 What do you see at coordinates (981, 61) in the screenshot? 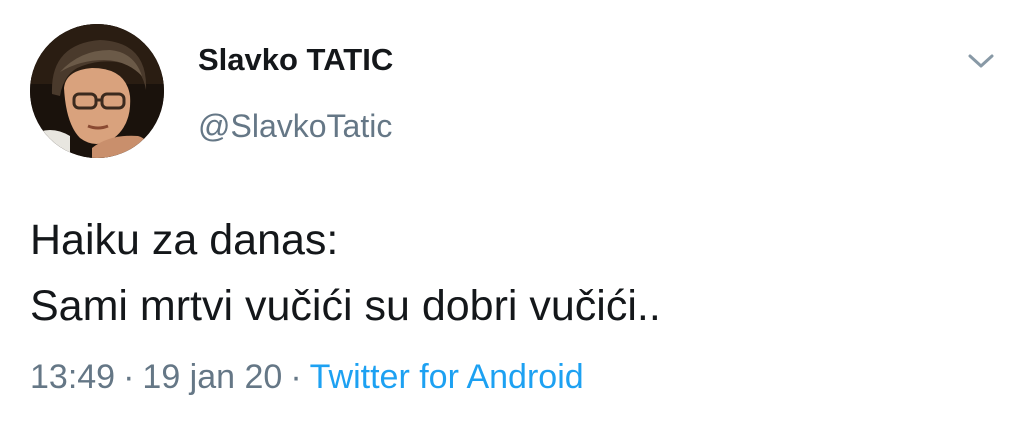
I see `chevron-down-icon` at bounding box center [981, 61].